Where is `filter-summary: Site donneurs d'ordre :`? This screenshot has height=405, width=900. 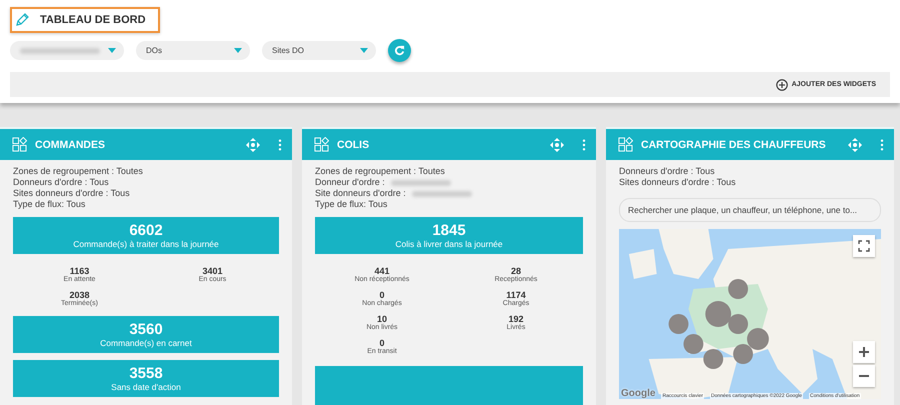 filter-summary: Site donneurs d'ordre : is located at coordinates (360, 193).